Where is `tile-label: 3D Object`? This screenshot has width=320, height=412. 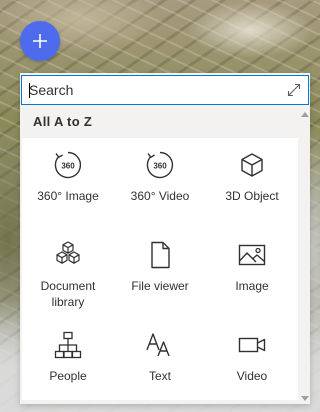
tile-label: 3D Object is located at coordinates (252, 196).